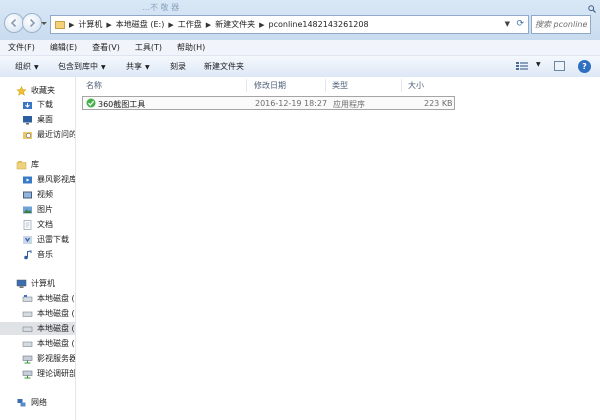 The height and width of the screenshot is (420, 600). I want to click on nav-label: 收藏夹, so click(43, 90).